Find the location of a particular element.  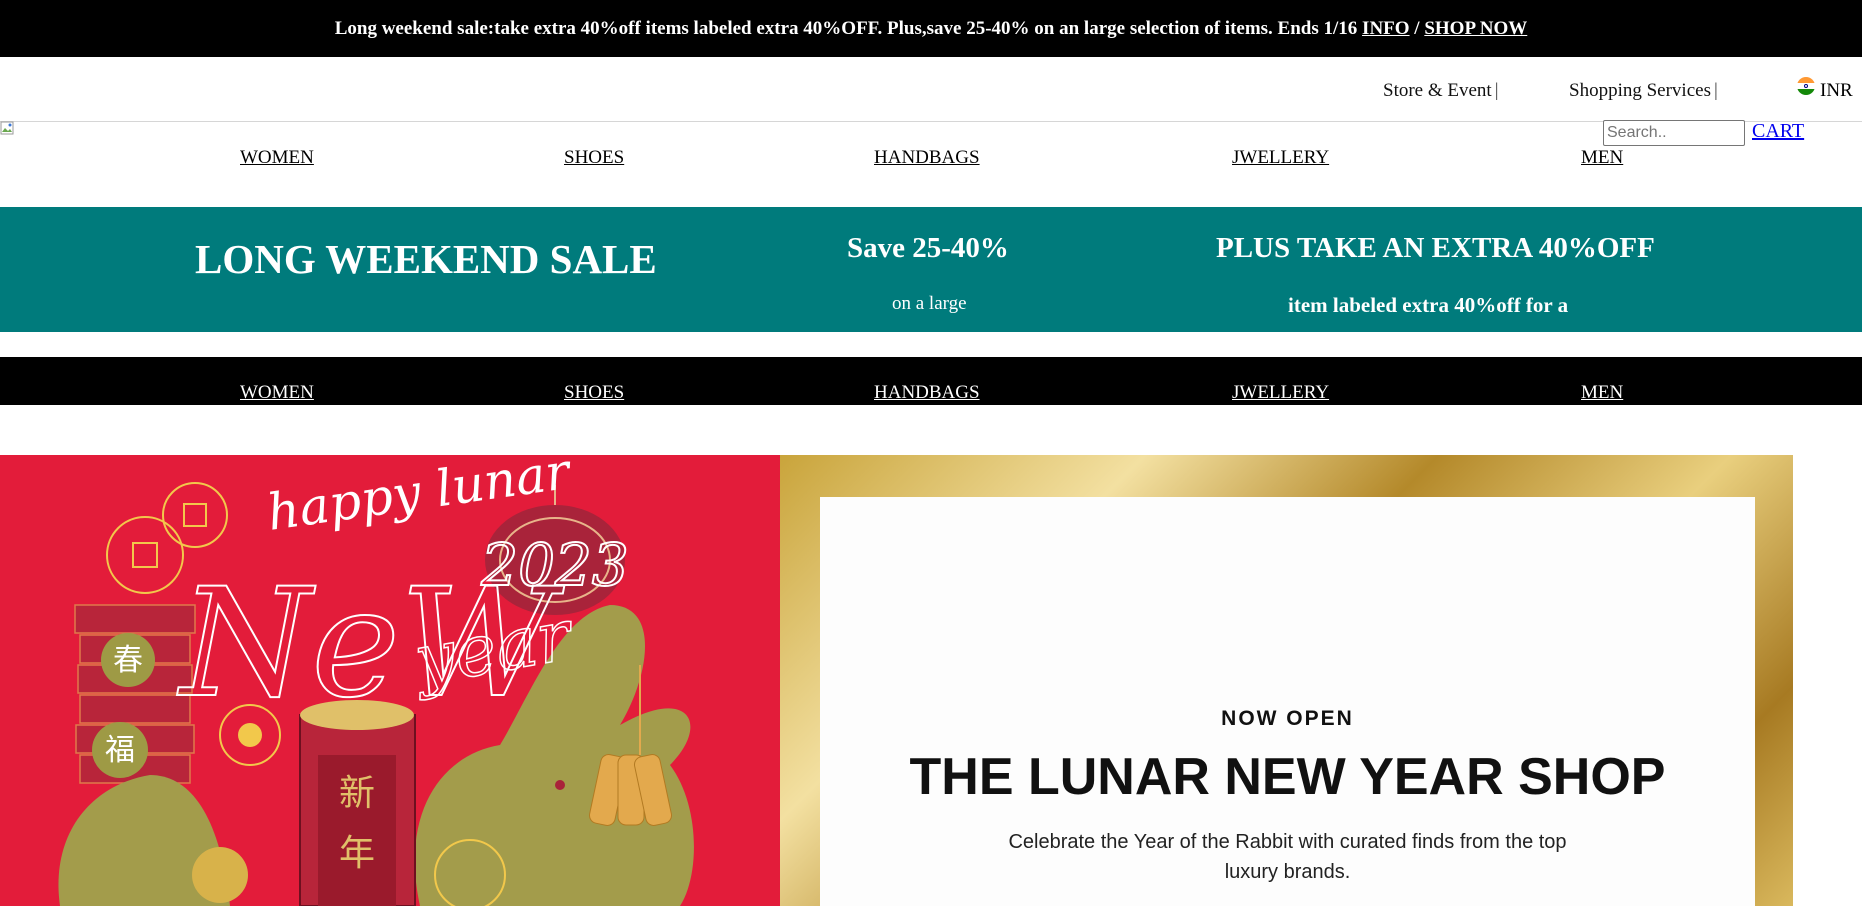

nav2-handbags: HANDBAGS is located at coordinates (927, 393).